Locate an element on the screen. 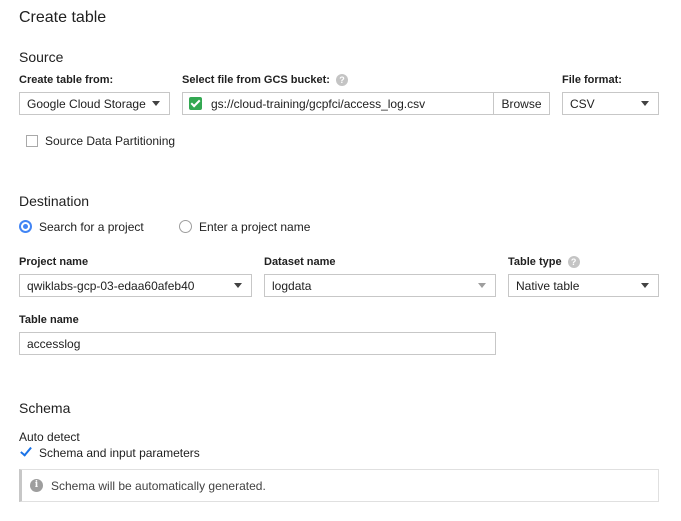  checkmark-icon is located at coordinates (195, 103).